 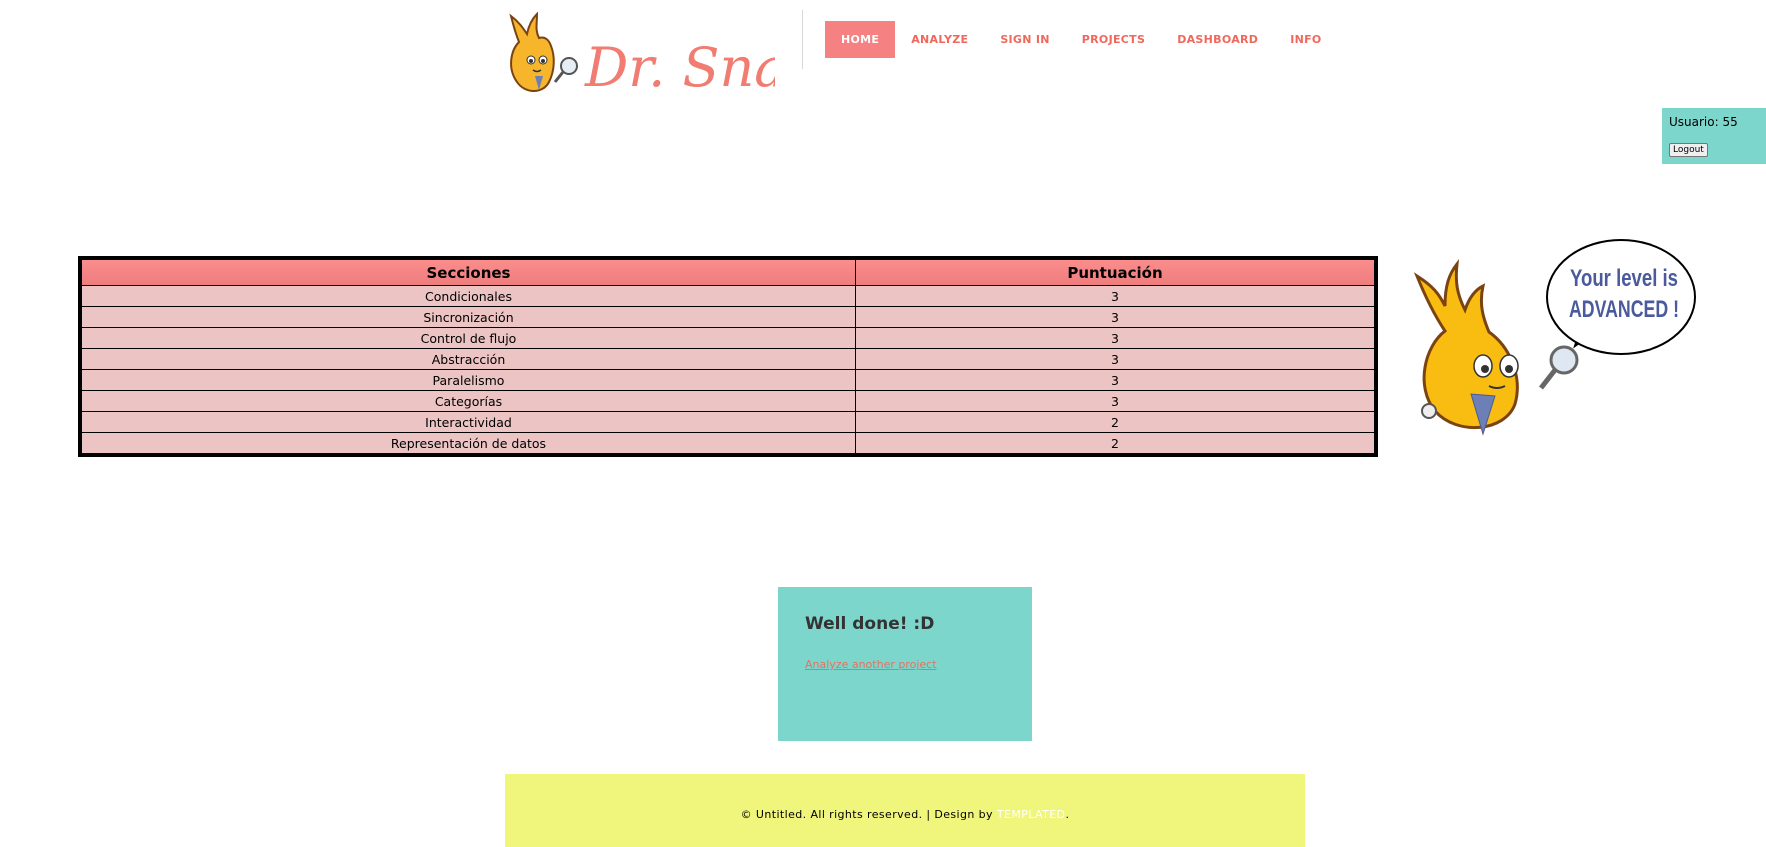 I want to click on templated-link: TEMPLATED, so click(x=1031, y=814).